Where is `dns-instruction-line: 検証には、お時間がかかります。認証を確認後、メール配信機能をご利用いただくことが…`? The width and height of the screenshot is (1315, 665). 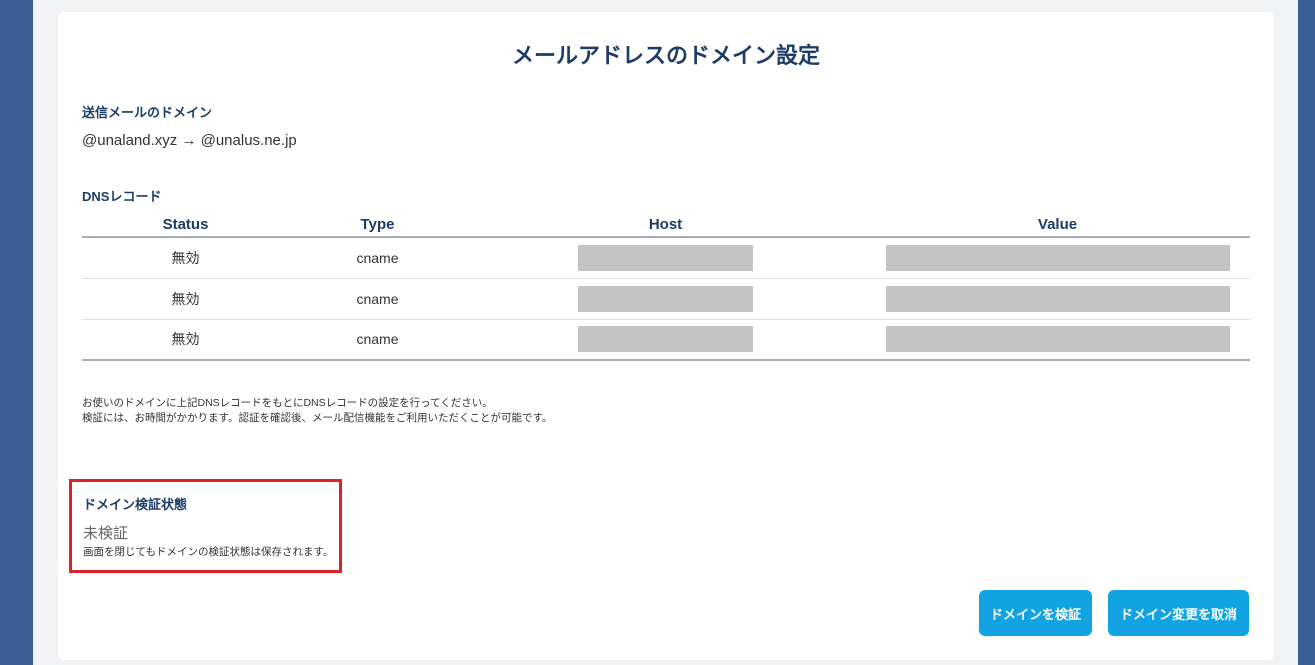 dns-instruction-line: 検証には、お時間がかかります。認証を確認後、メール配信機能をご利用いただくことが… is located at coordinates (317, 418).